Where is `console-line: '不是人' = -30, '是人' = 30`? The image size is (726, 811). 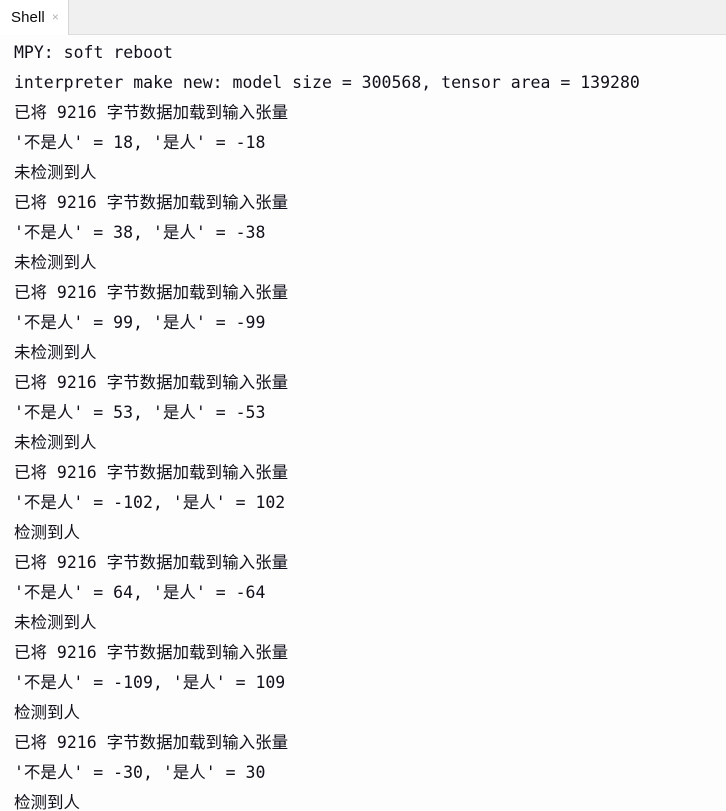
console-line: '不是人' = -30, '是人' = 30 is located at coordinates (140, 772).